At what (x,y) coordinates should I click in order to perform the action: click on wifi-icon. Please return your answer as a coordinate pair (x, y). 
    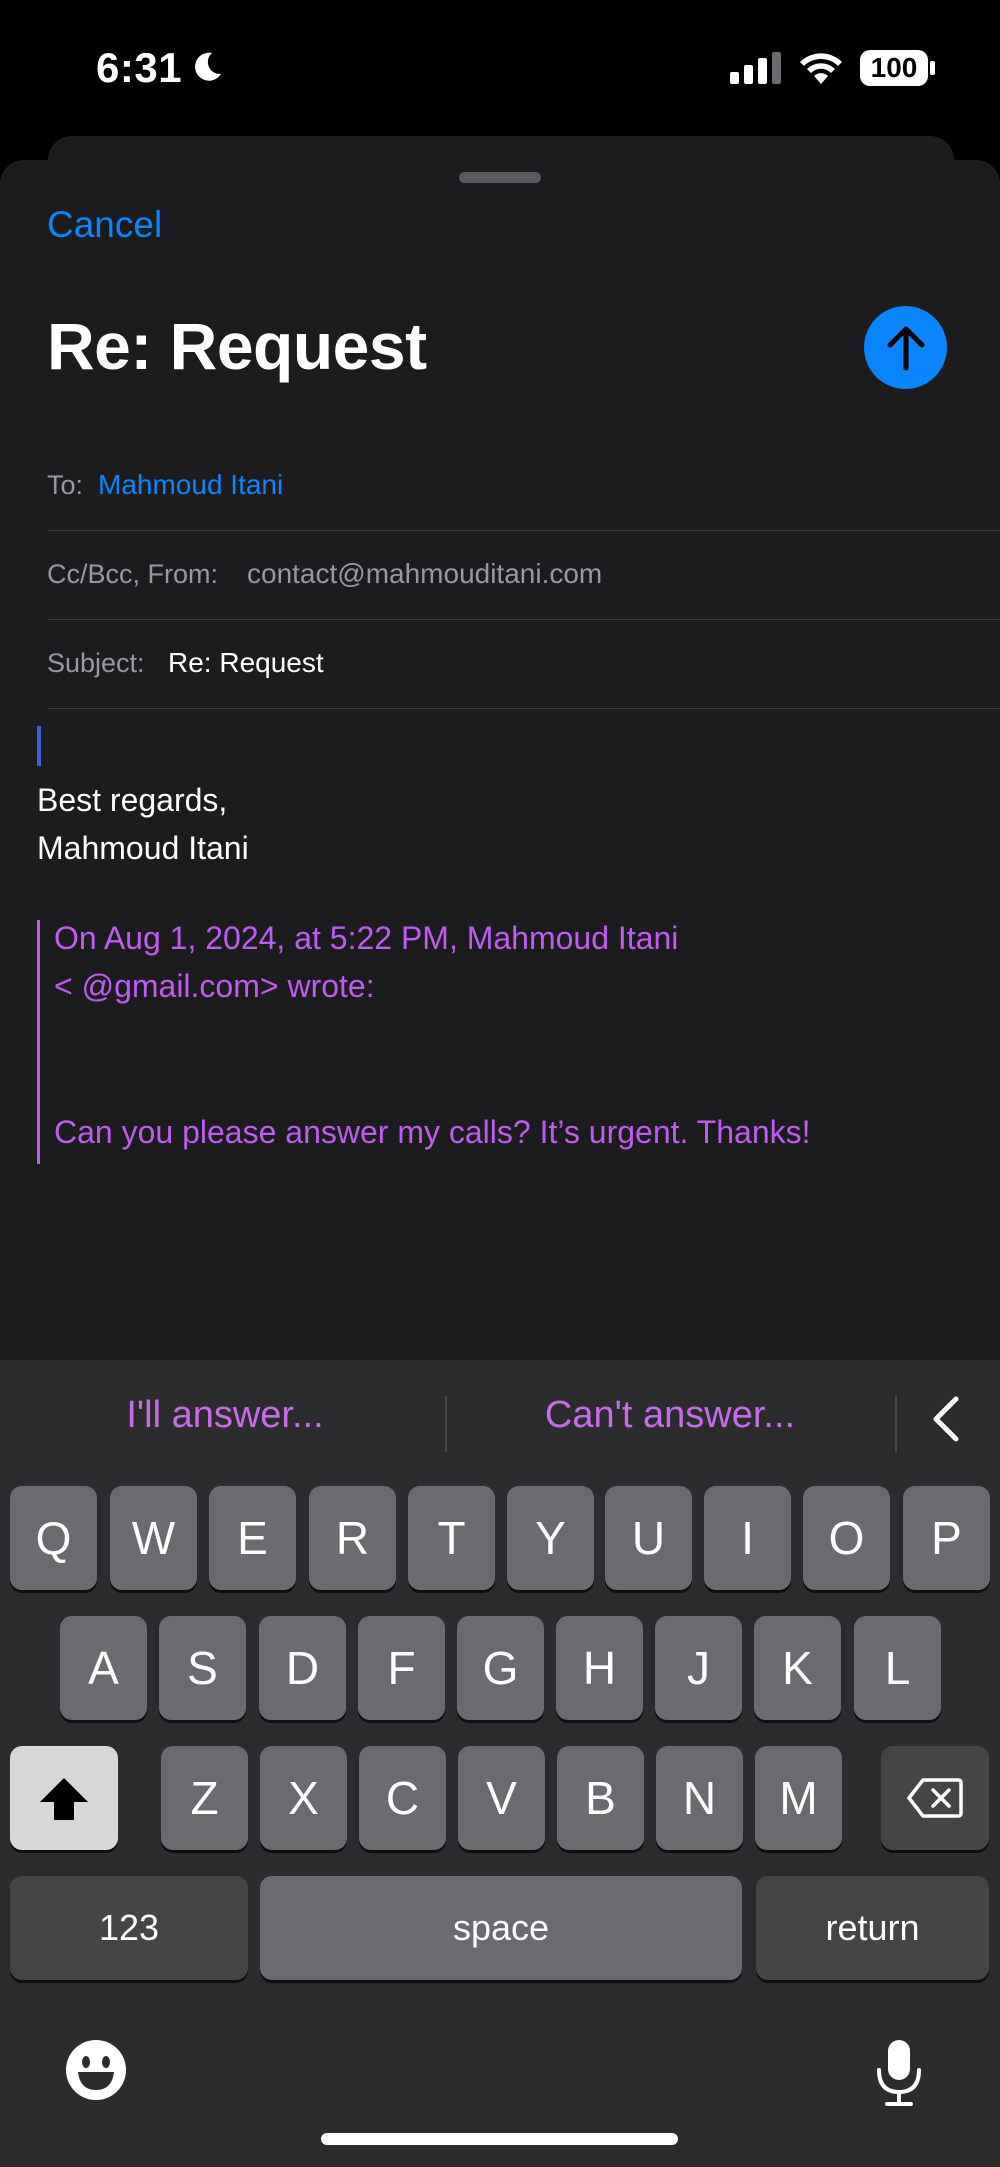
    Looking at the image, I should click on (821, 68).